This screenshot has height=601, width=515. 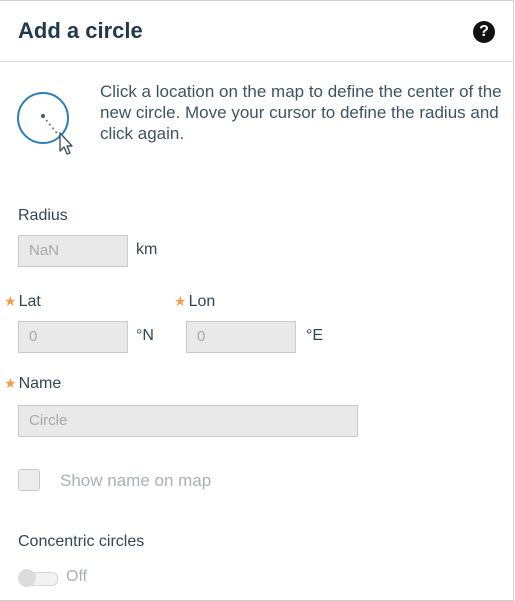 What do you see at coordinates (43, 215) in the screenshot?
I see `radius-label: Radius` at bounding box center [43, 215].